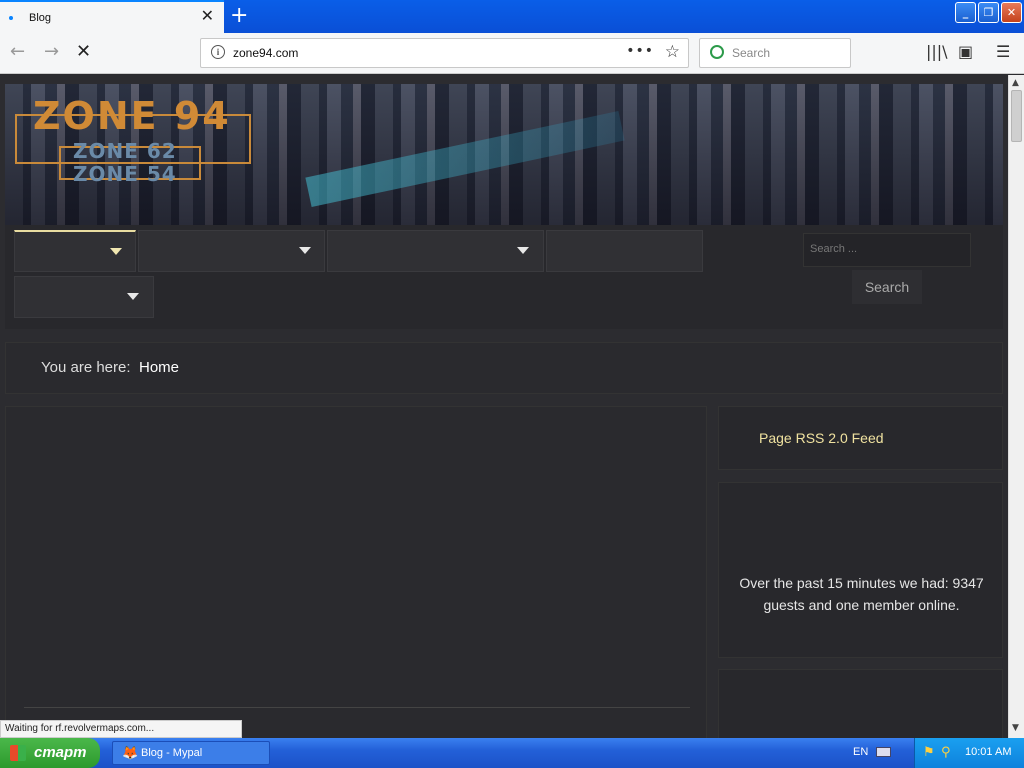 This screenshot has height=768, width=1024. Describe the element at coordinates (159, 367) in the screenshot. I see `breadcrumb-home: Home` at that location.